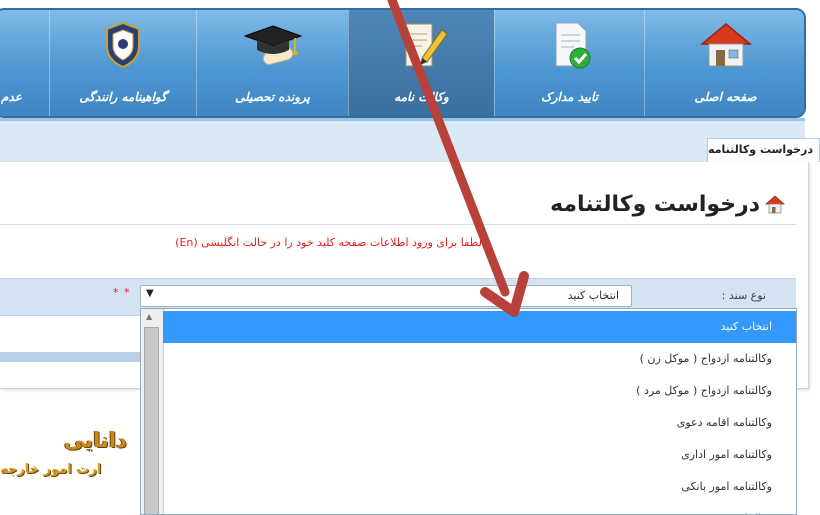 This screenshot has width=820, height=515. What do you see at coordinates (479, 391) in the screenshot?
I see `dropdown-option-marriage-male: وکالتنامه ازدواج ( موکل مرد )` at bounding box center [479, 391].